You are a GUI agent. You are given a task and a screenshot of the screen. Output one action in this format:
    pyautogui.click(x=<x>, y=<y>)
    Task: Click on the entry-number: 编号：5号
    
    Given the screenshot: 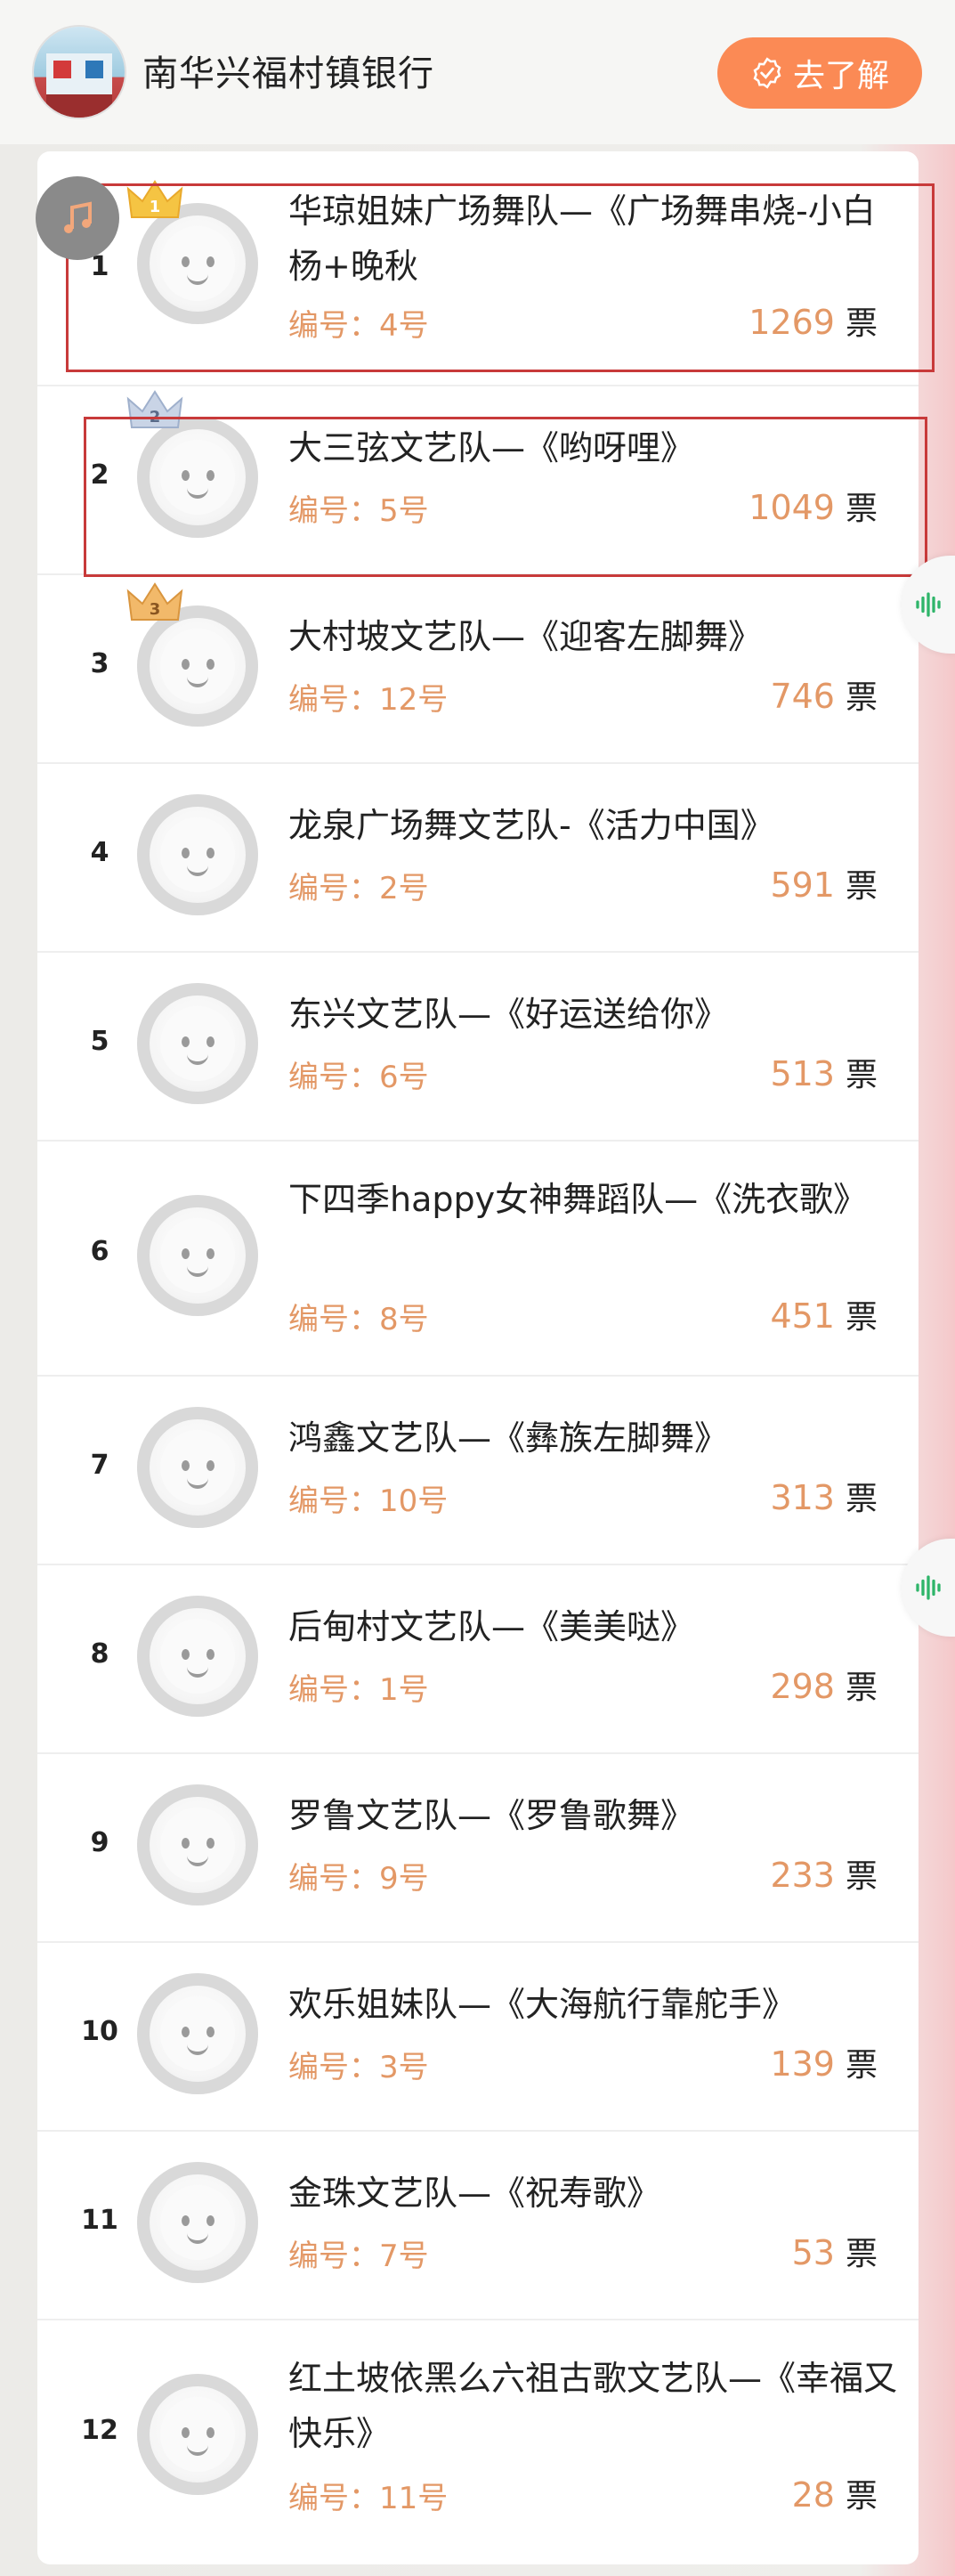 What is the action you would take?
    pyautogui.click(x=358, y=511)
    